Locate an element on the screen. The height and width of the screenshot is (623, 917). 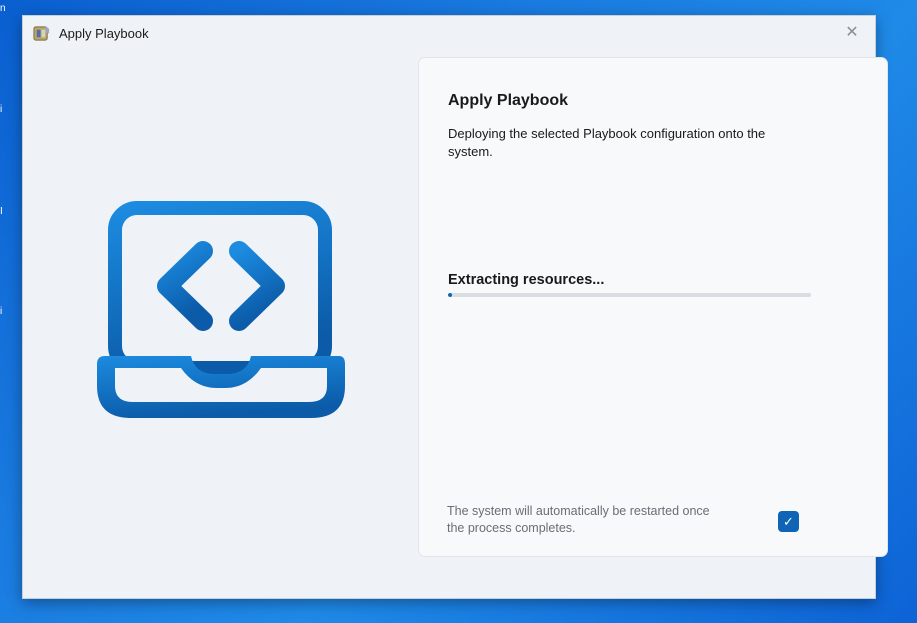
restart-checkbox: ✓ is located at coordinates (788, 521).